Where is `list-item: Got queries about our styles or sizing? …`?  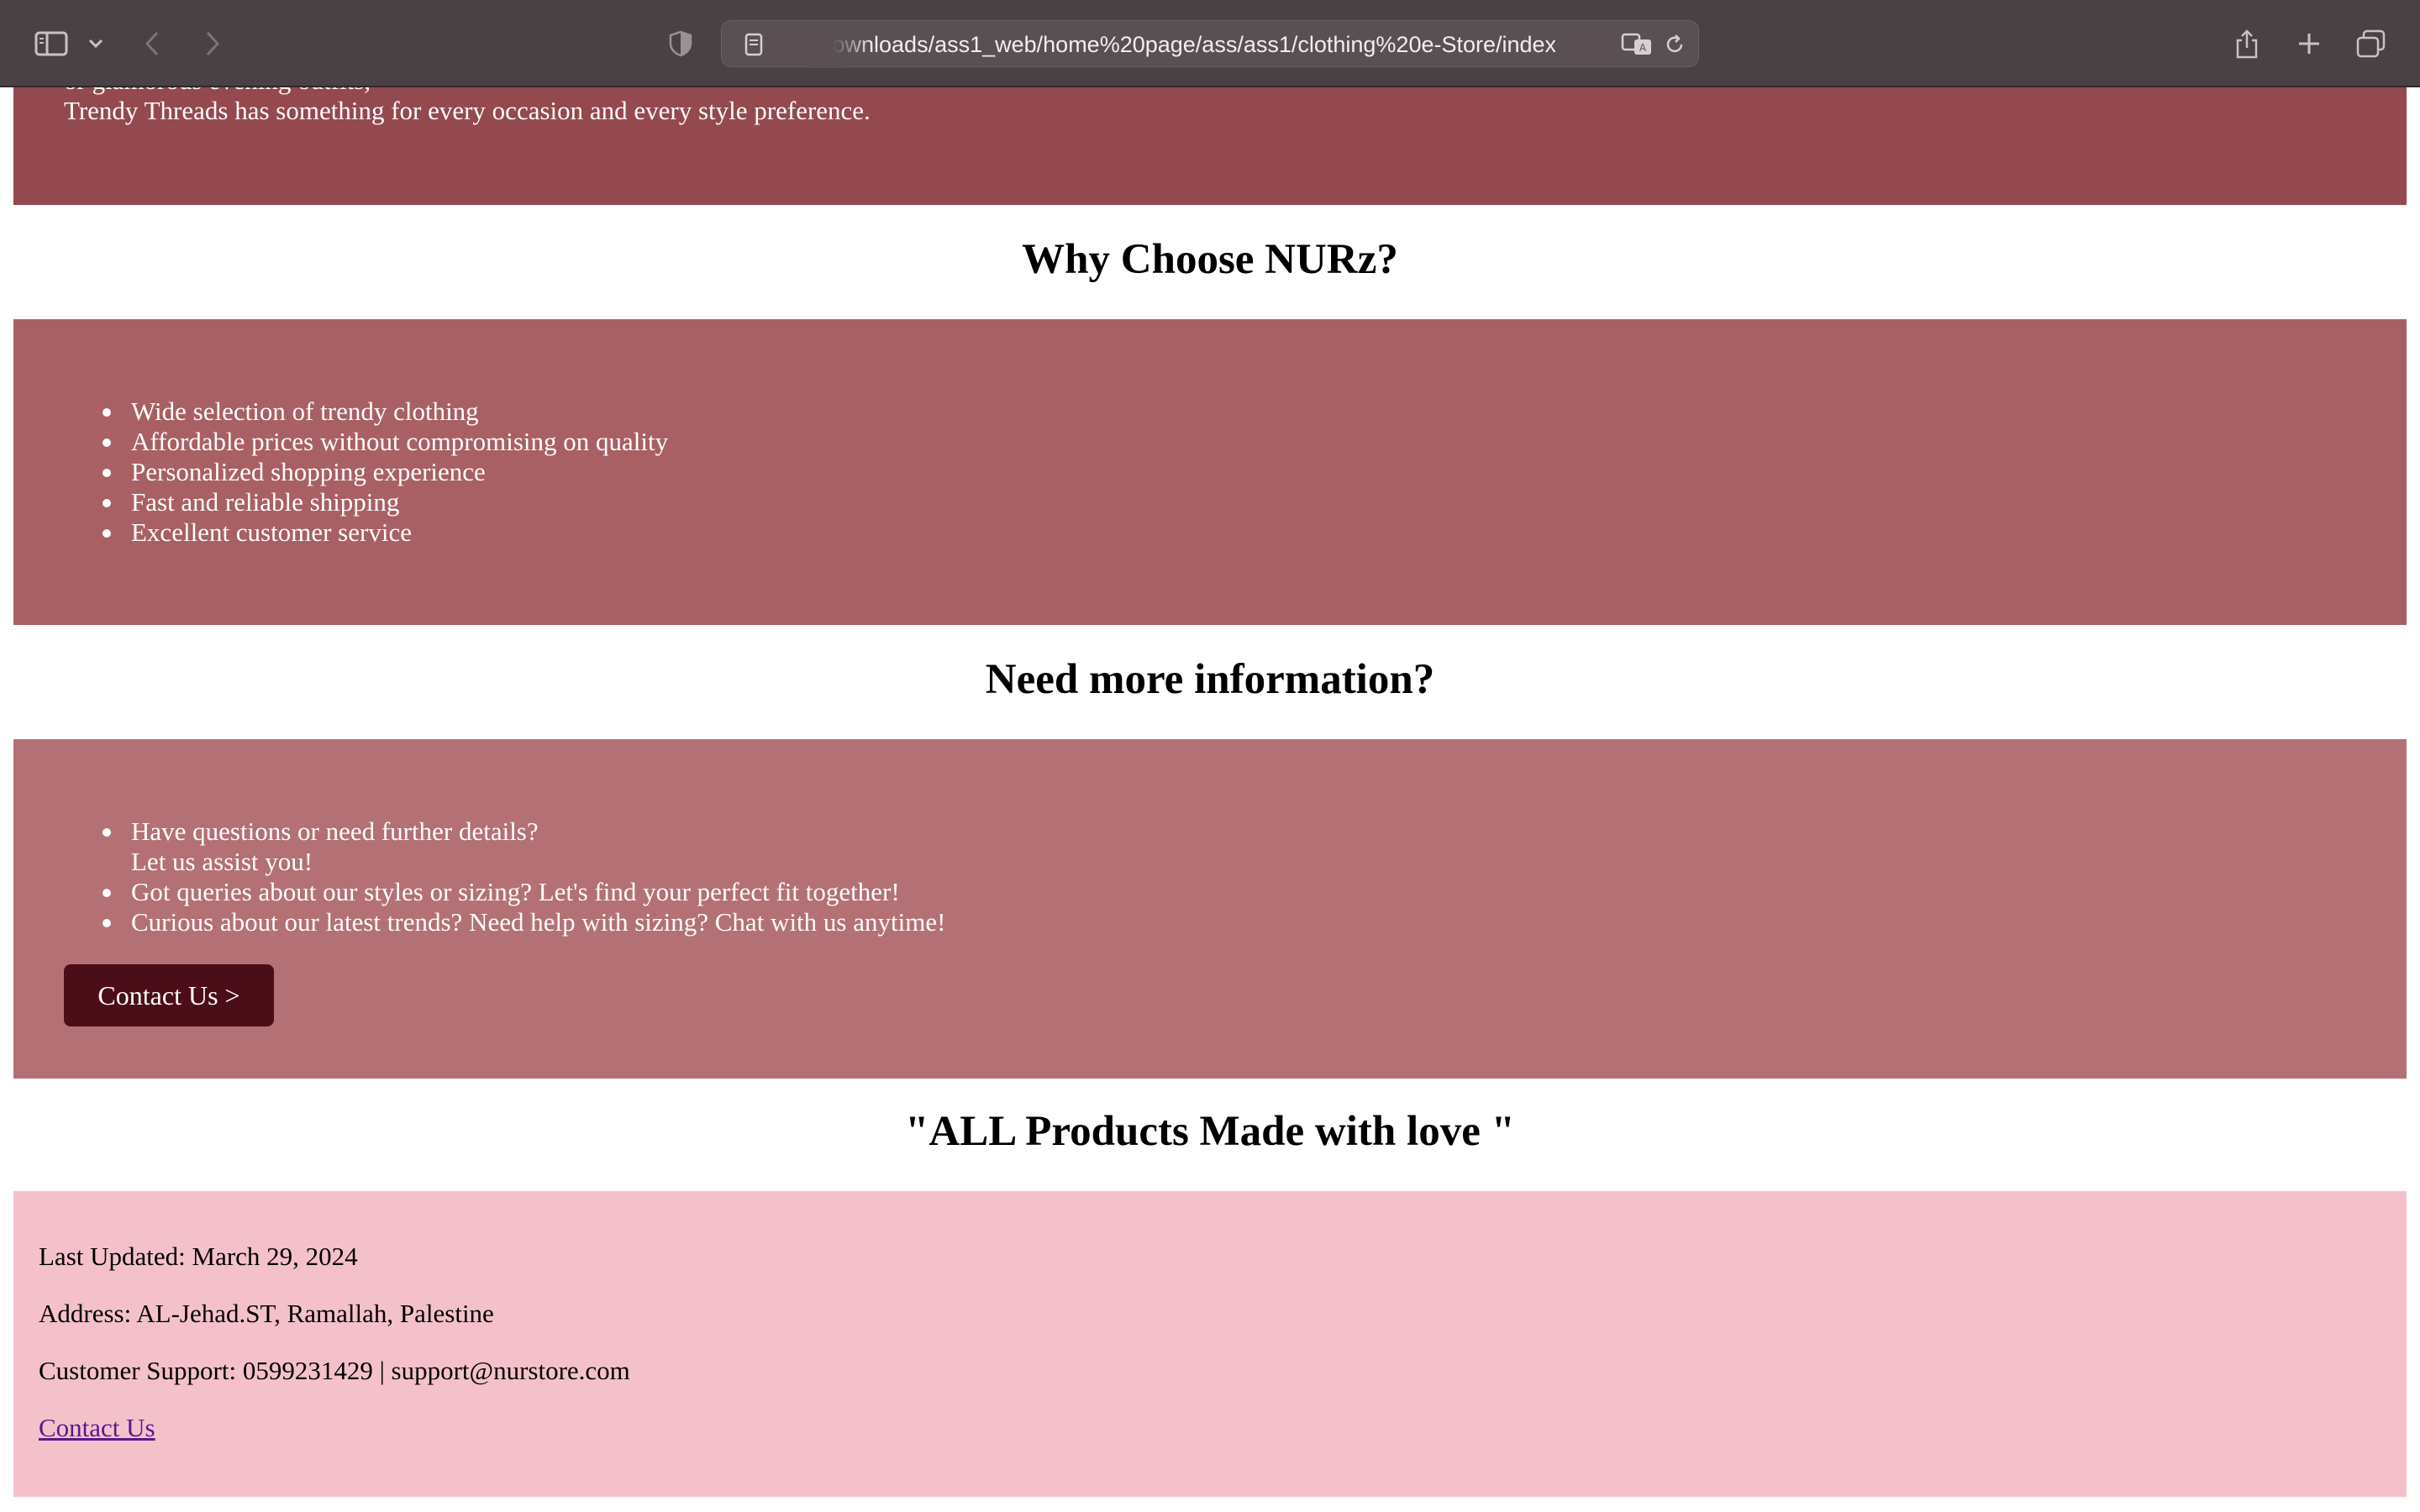
list-item: Got queries about our styles or sizing? … is located at coordinates (523, 892).